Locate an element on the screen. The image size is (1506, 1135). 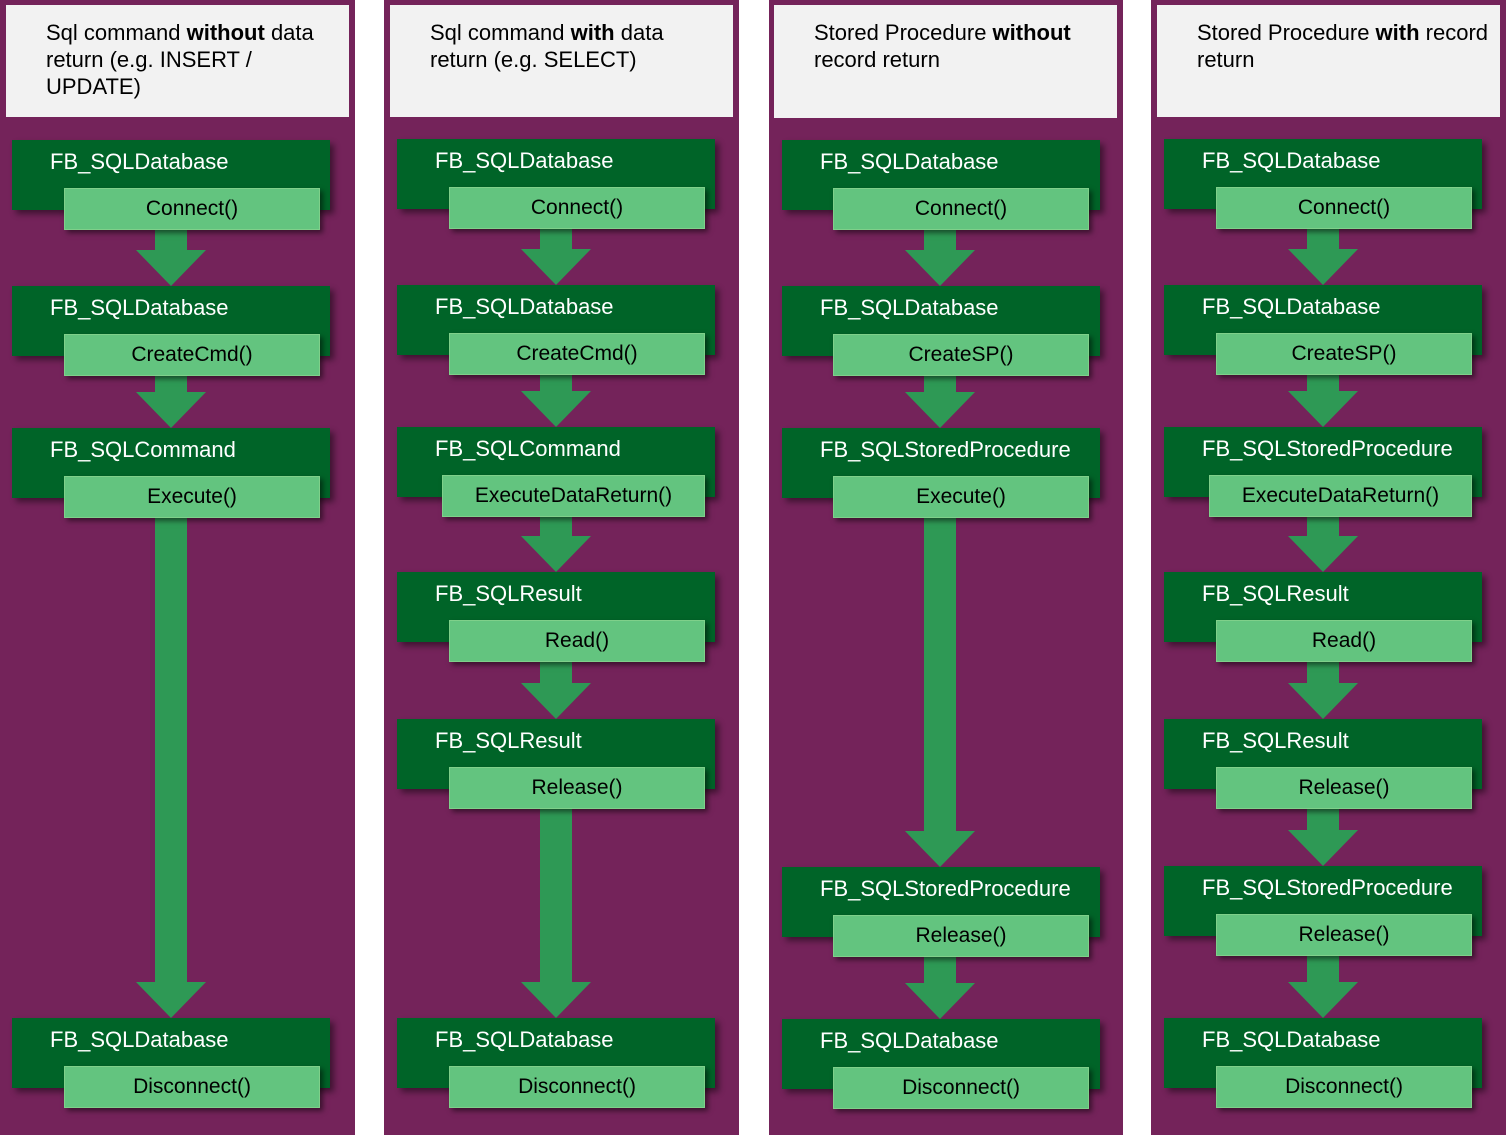
header-text: record return is located at coordinates (877, 59).